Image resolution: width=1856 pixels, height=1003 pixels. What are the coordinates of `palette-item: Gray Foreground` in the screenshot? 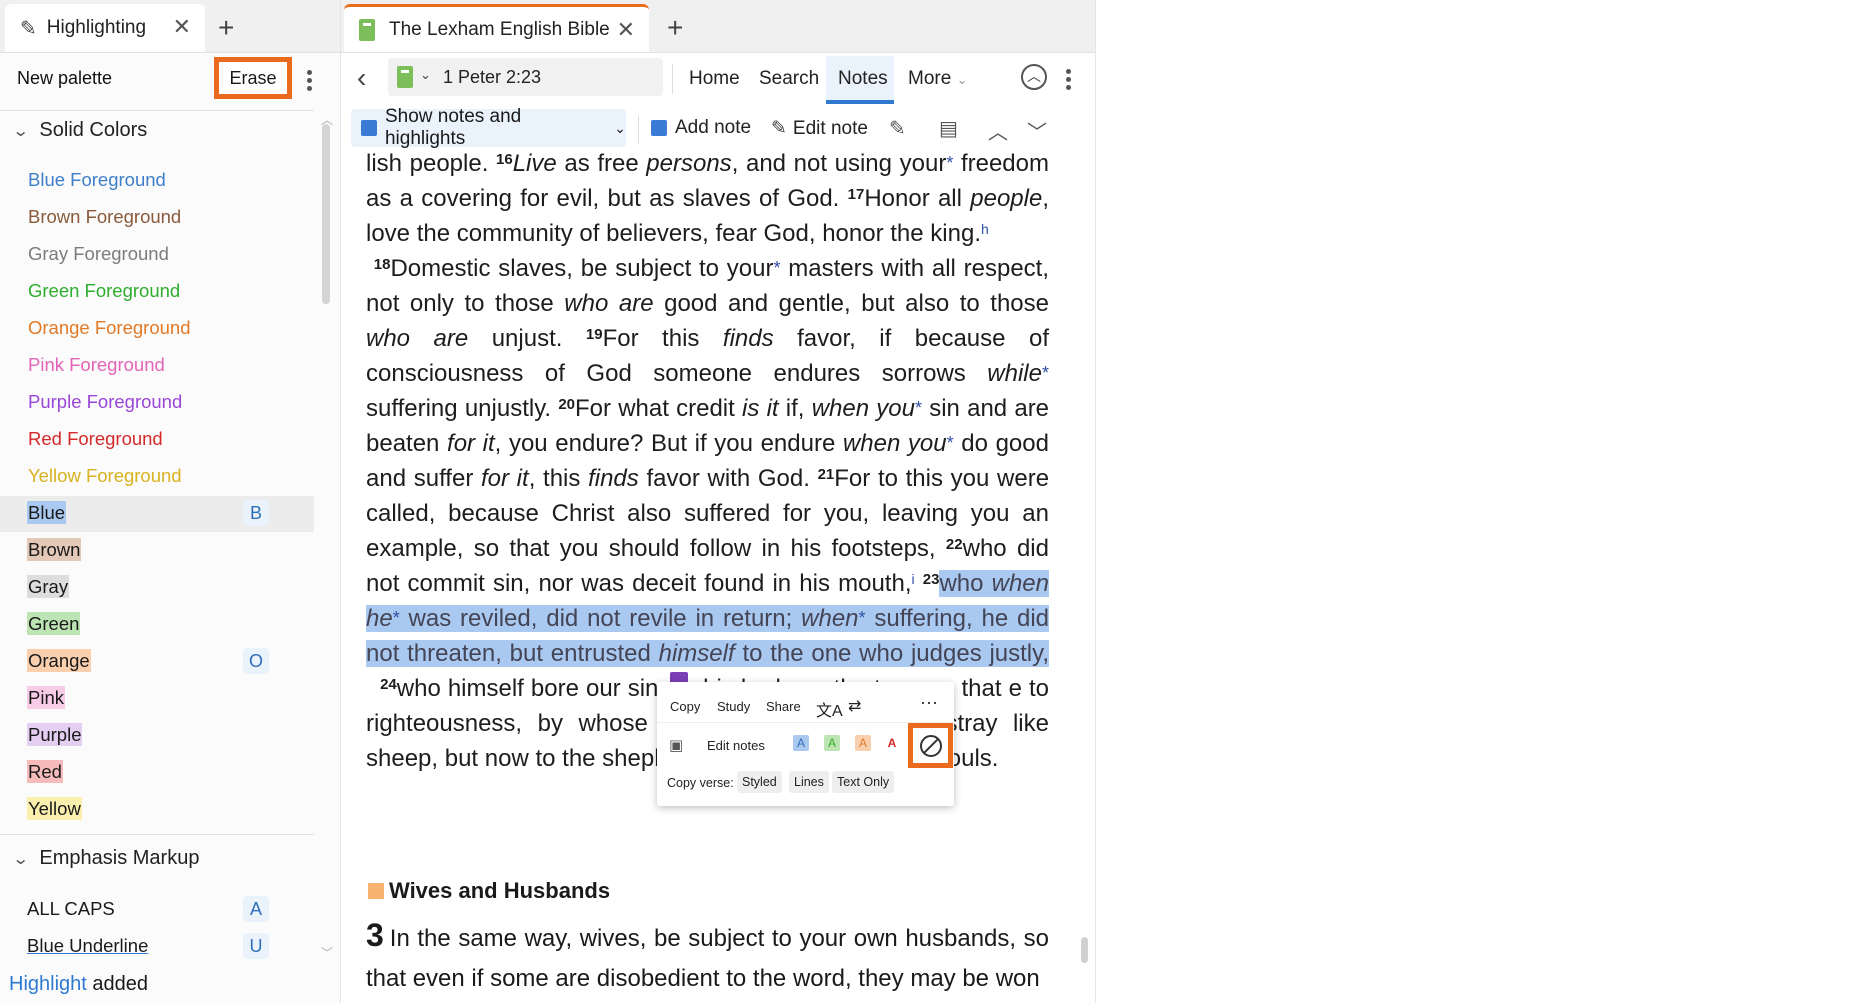 It's located at (98, 254).